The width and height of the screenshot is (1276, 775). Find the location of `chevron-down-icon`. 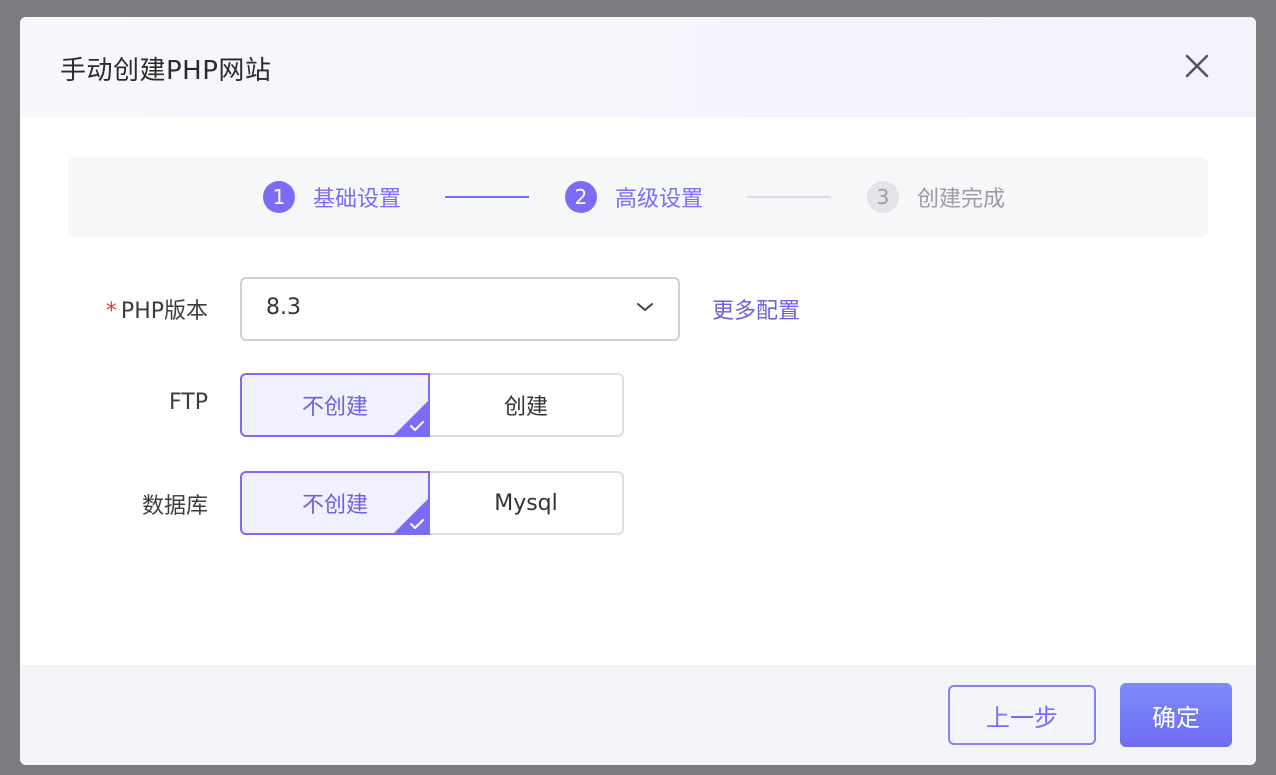

chevron-down-icon is located at coordinates (645, 307).